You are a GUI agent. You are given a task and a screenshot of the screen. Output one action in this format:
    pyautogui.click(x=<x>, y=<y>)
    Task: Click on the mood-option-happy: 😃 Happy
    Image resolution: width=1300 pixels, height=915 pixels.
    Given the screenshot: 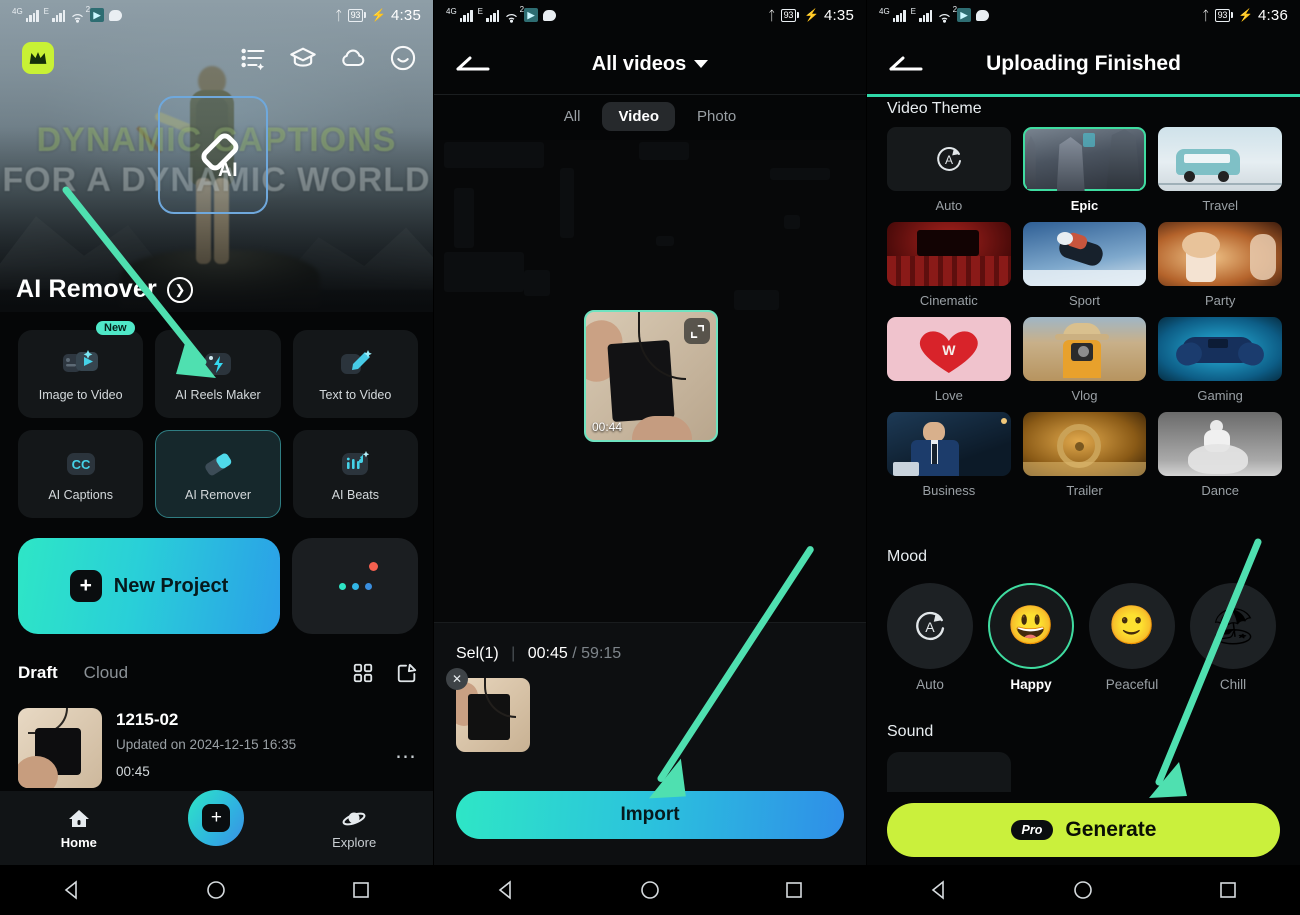 What is the action you would take?
    pyautogui.click(x=1031, y=637)
    